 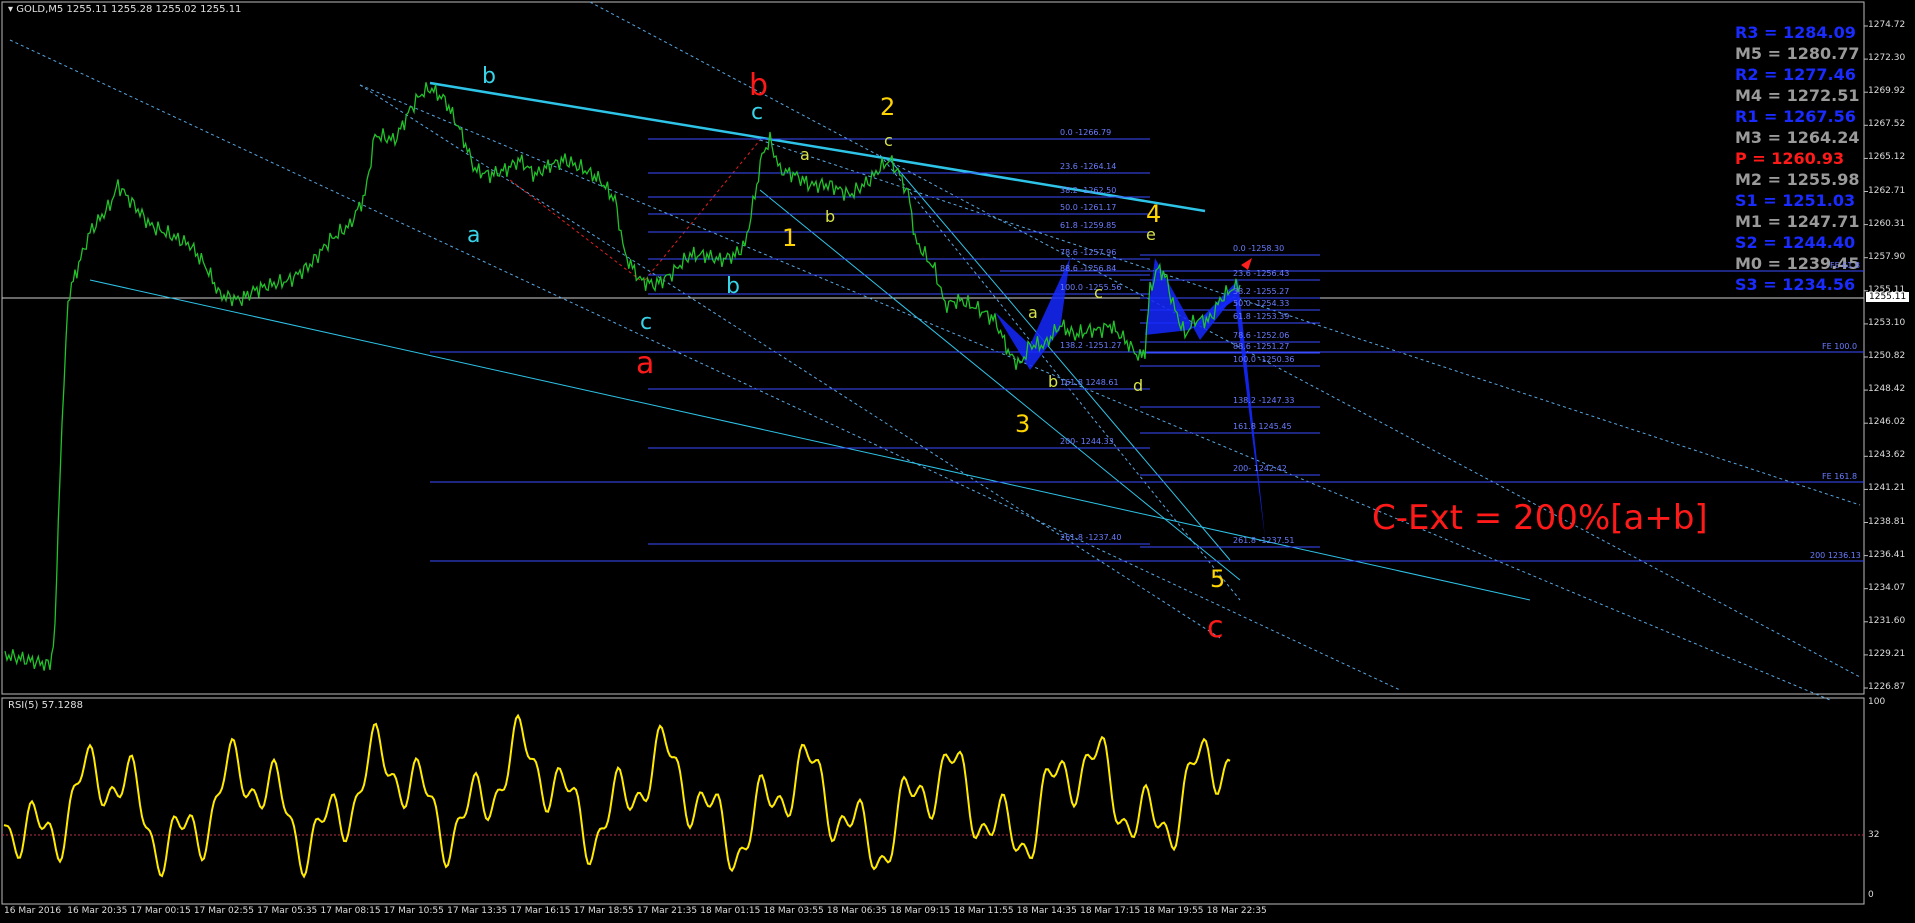 I want to click on wave-small-a: a, so click(x=805, y=154).